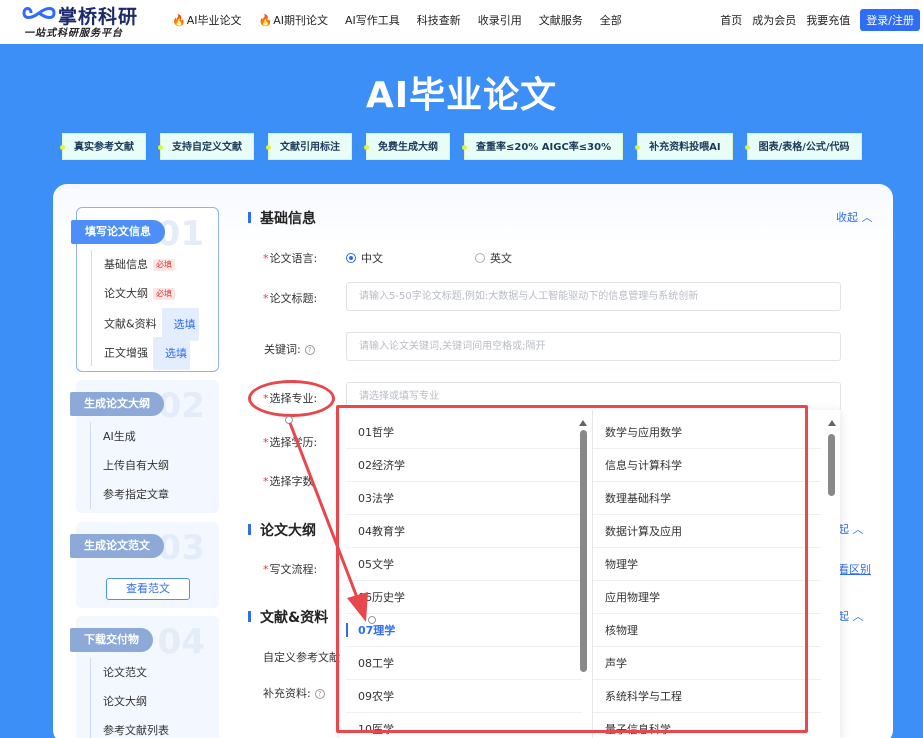 The width and height of the screenshot is (923, 738). I want to click on step-item-upload-outline: 上传自有大纲, so click(129, 465).